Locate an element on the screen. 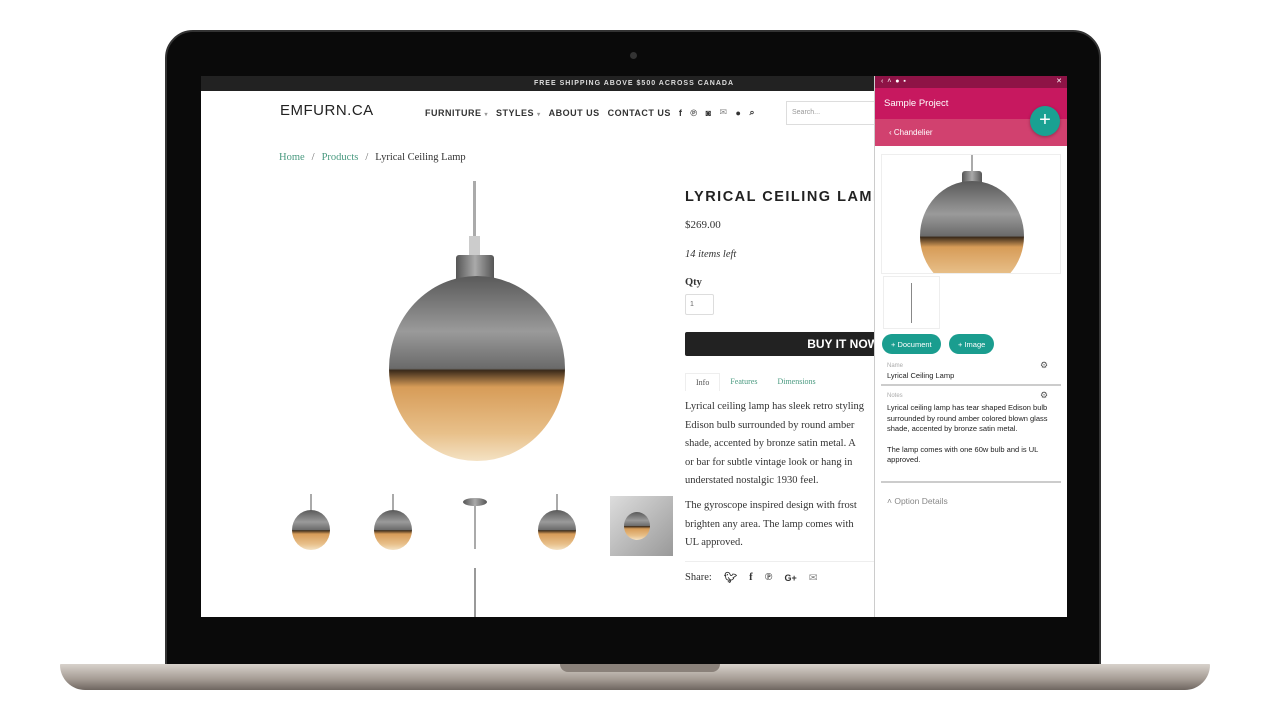 The width and height of the screenshot is (1280, 720). nav-styles: STYLES ▾ is located at coordinates (518, 113).